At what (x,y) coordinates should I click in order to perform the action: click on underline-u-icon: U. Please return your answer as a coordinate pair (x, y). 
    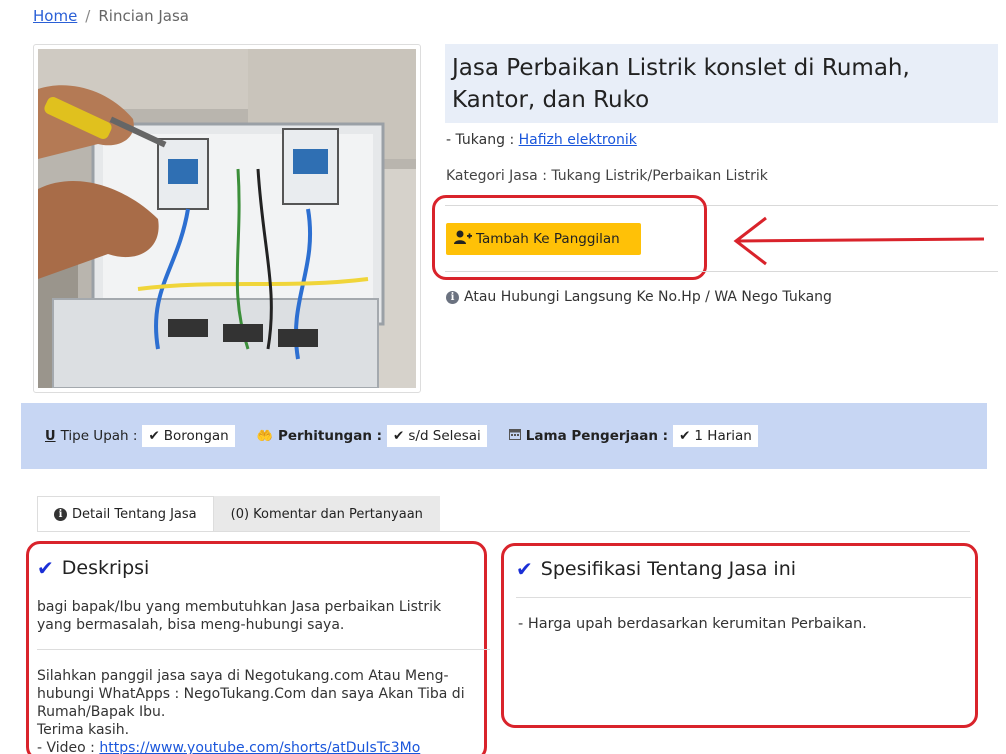
    Looking at the image, I should click on (50, 436).